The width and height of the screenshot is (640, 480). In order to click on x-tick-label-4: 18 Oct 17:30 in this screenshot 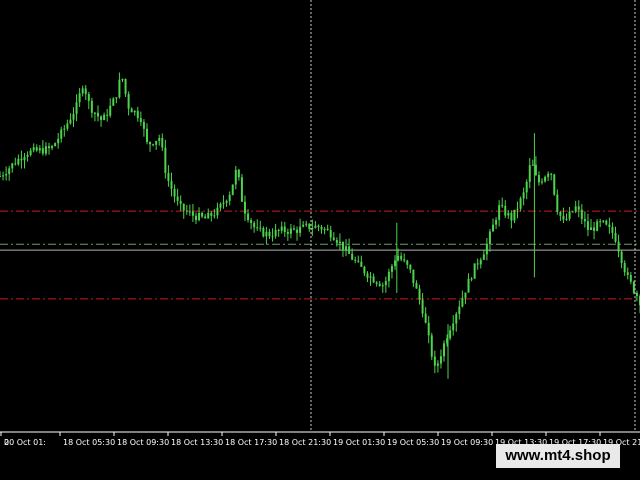, I will do `click(251, 442)`.